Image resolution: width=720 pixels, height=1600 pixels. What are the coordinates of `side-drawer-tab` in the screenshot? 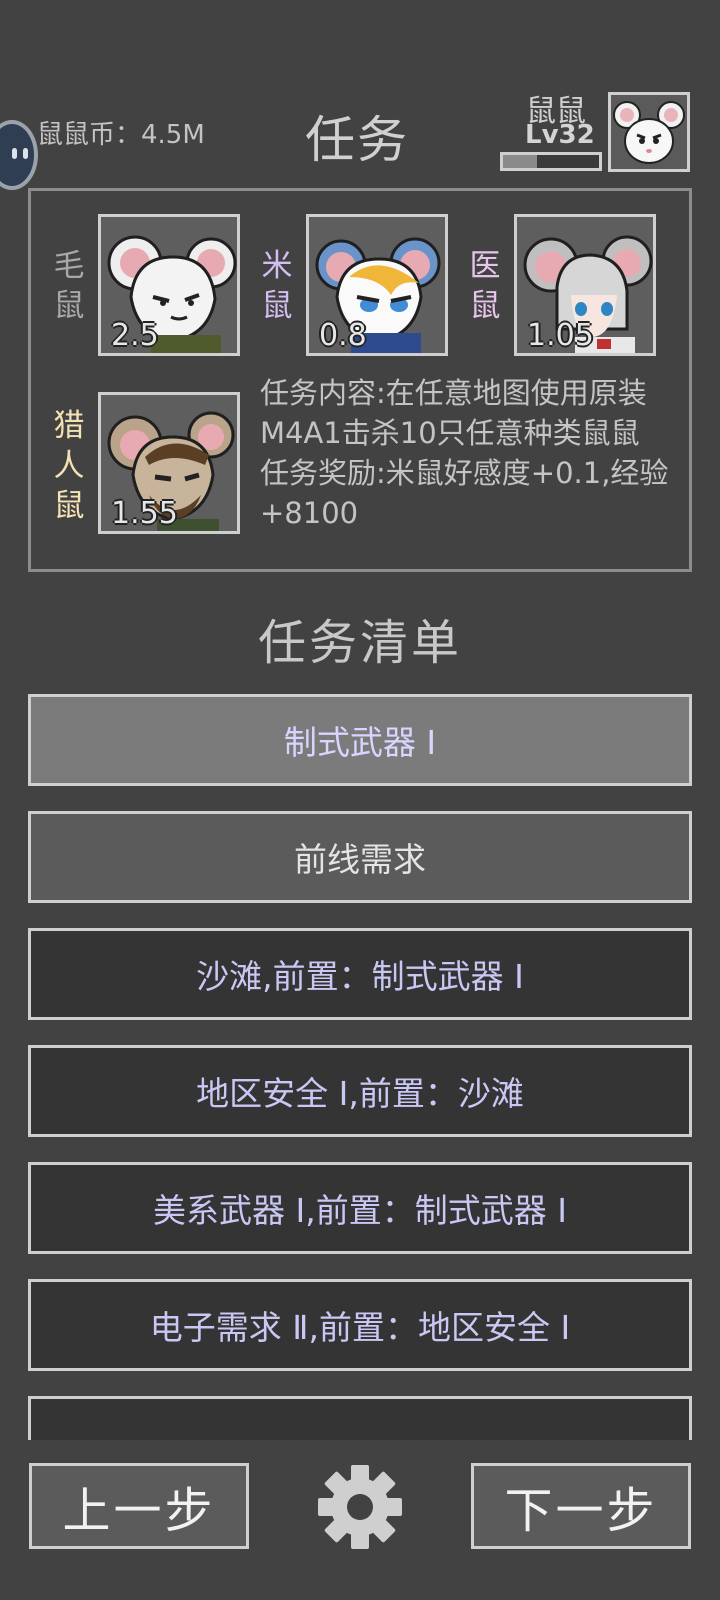 It's located at (19, 155).